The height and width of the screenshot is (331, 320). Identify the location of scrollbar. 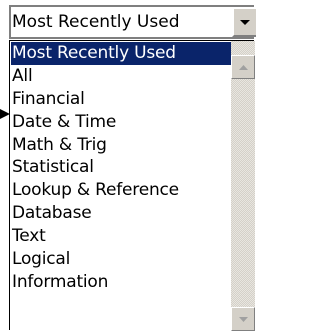
(243, 186).